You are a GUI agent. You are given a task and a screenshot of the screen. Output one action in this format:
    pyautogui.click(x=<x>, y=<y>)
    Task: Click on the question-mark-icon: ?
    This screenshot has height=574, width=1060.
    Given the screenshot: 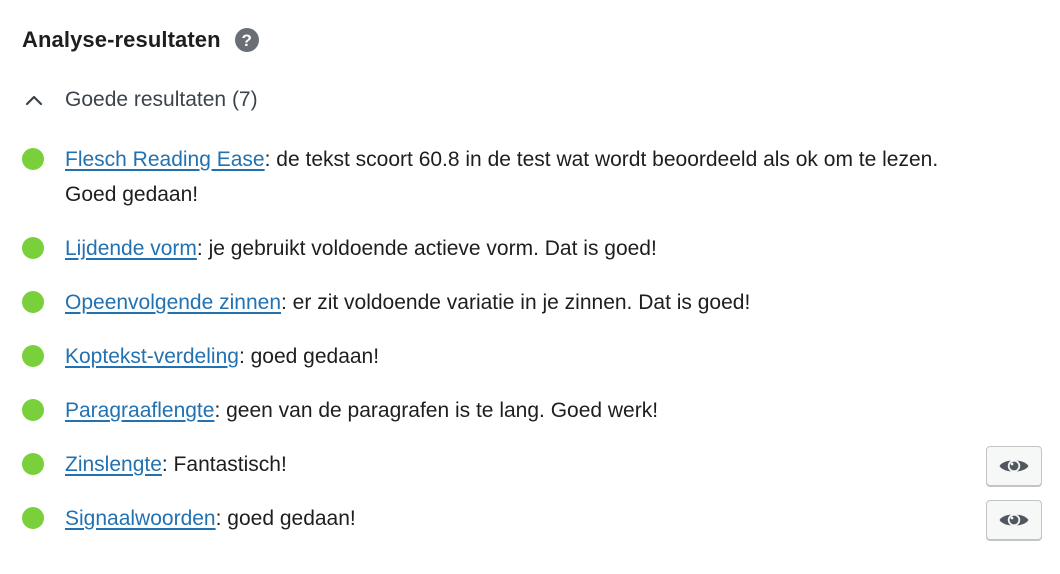 What is the action you would take?
    pyautogui.click(x=246, y=40)
    